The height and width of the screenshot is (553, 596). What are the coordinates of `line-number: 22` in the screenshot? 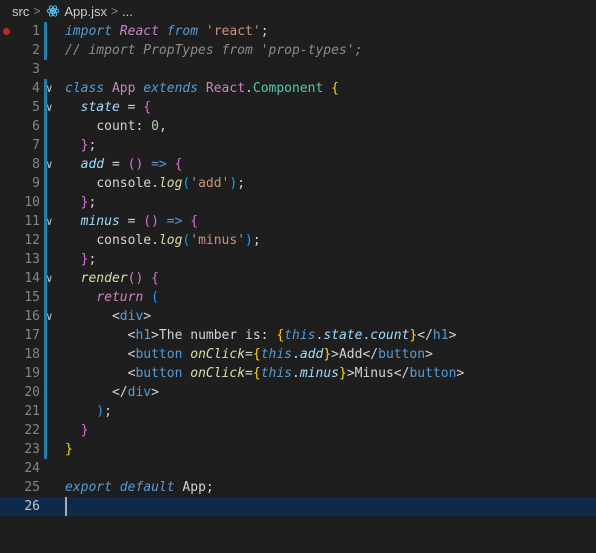 It's located at (32, 430).